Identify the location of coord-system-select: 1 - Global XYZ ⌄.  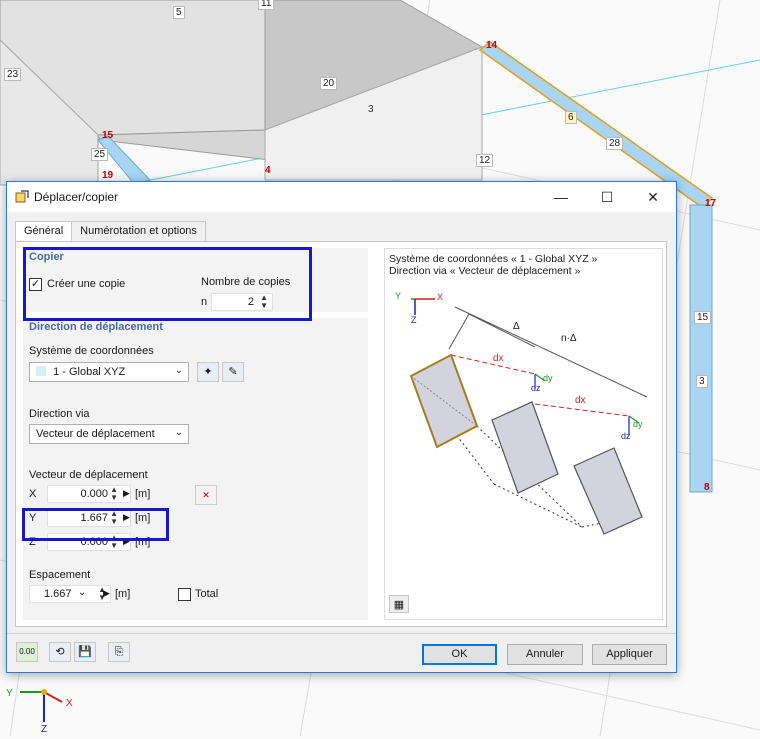
(109, 372).